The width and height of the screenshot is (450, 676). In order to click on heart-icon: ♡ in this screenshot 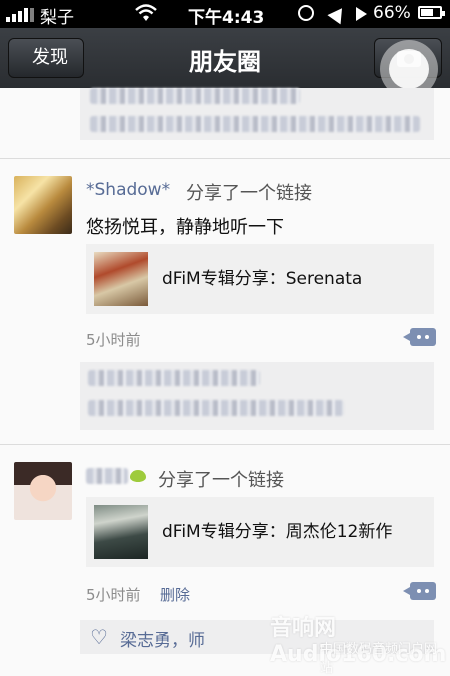, I will do `click(99, 637)`.